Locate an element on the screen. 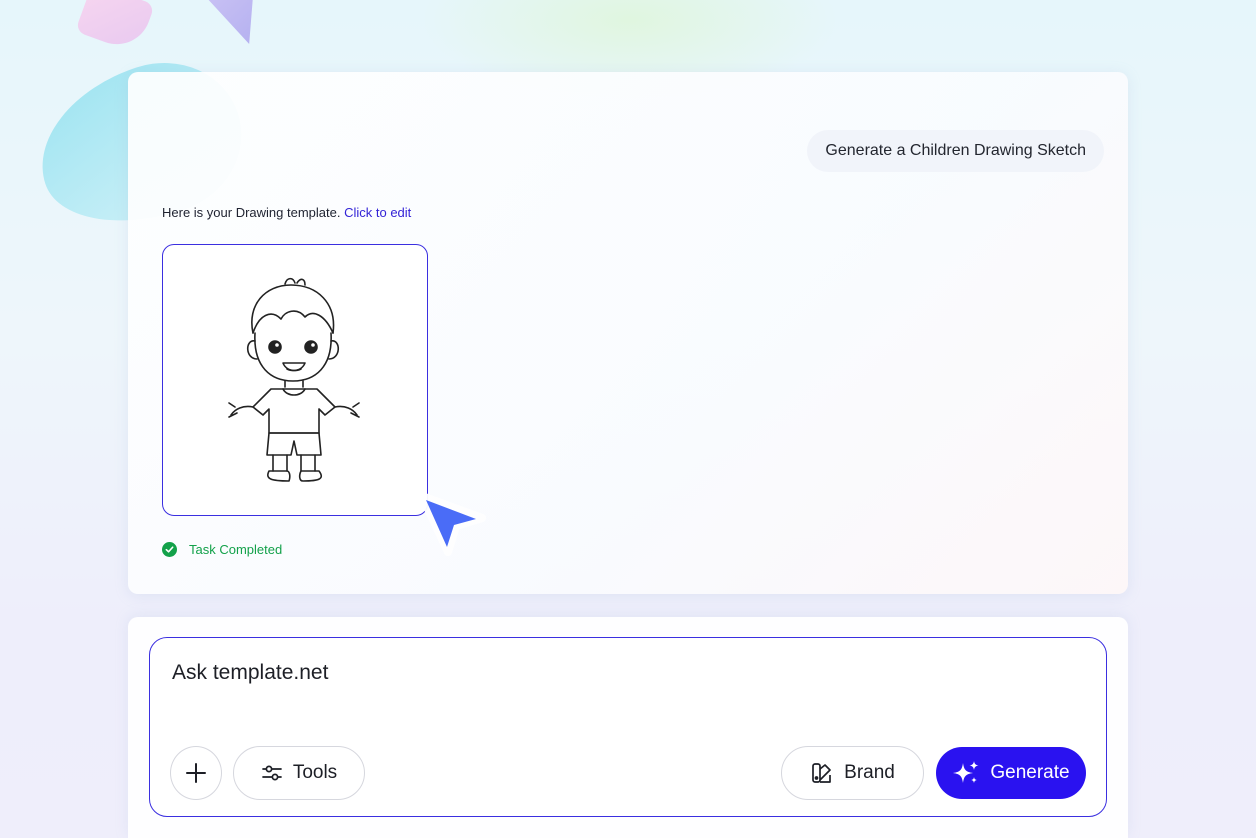  task-status-text: Task Completed is located at coordinates (236, 549).